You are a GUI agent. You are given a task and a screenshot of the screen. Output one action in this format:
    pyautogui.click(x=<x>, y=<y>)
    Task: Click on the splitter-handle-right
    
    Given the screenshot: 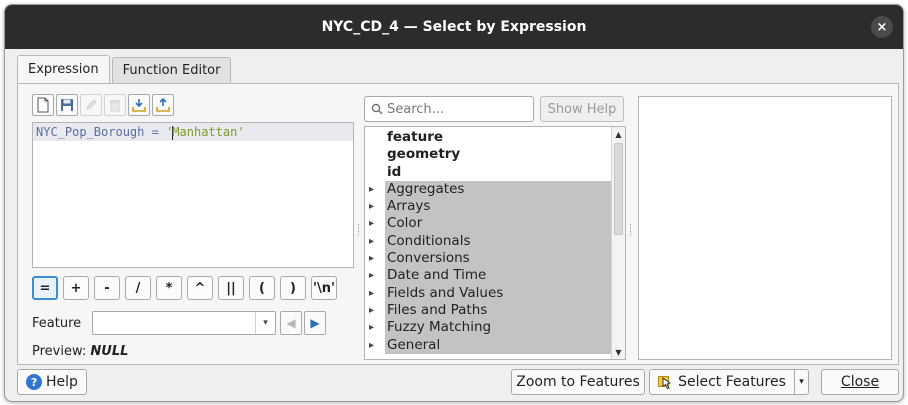 What is the action you would take?
    pyautogui.click(x=631, y=230)
    